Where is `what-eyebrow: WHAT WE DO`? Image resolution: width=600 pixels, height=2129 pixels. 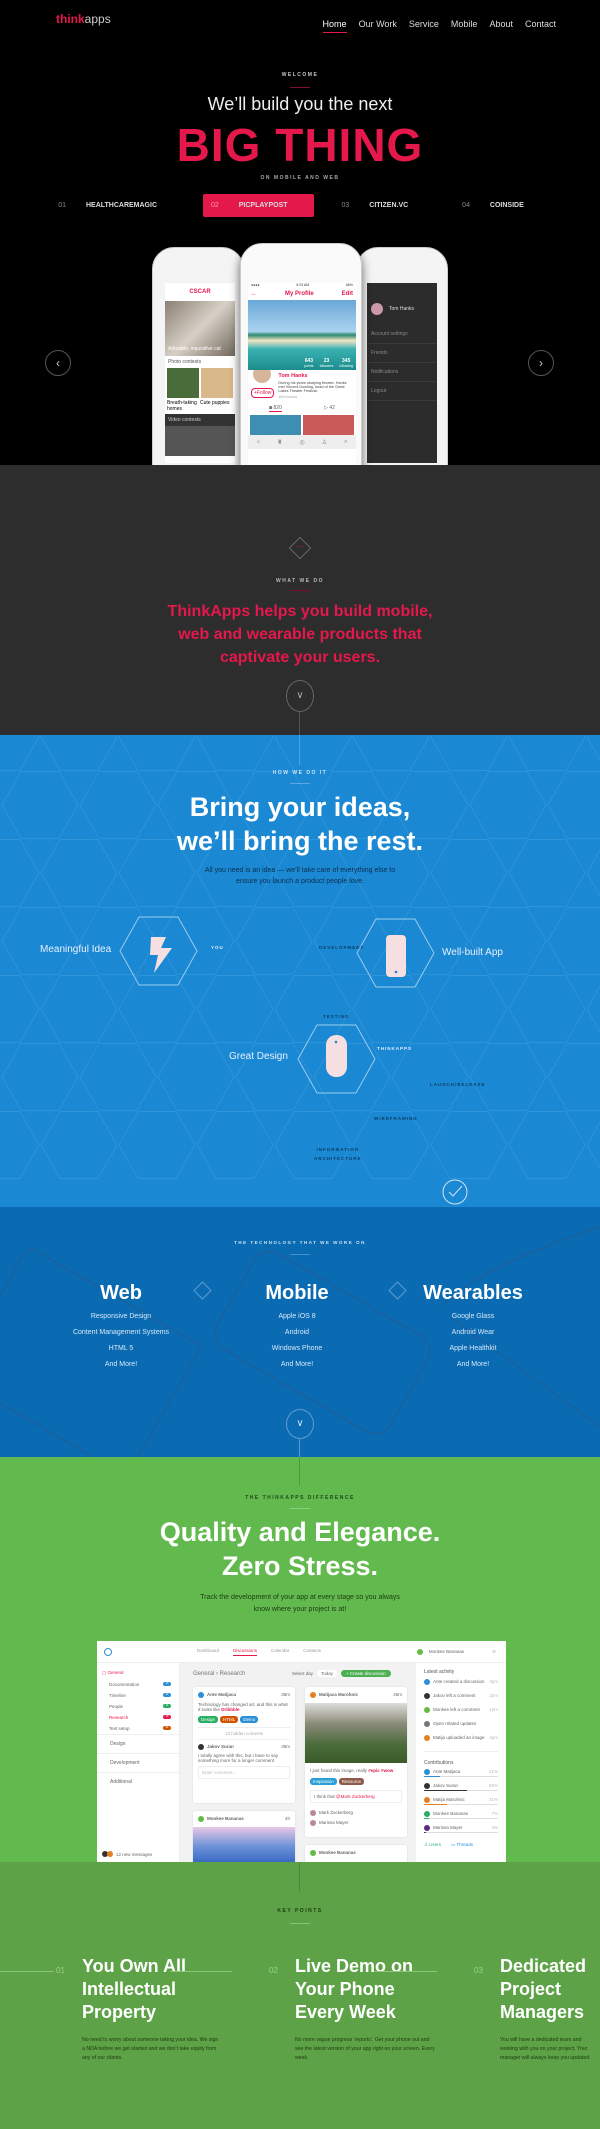
what-eyebrow: WHAT WE DO is located at coordinates (300, 581).